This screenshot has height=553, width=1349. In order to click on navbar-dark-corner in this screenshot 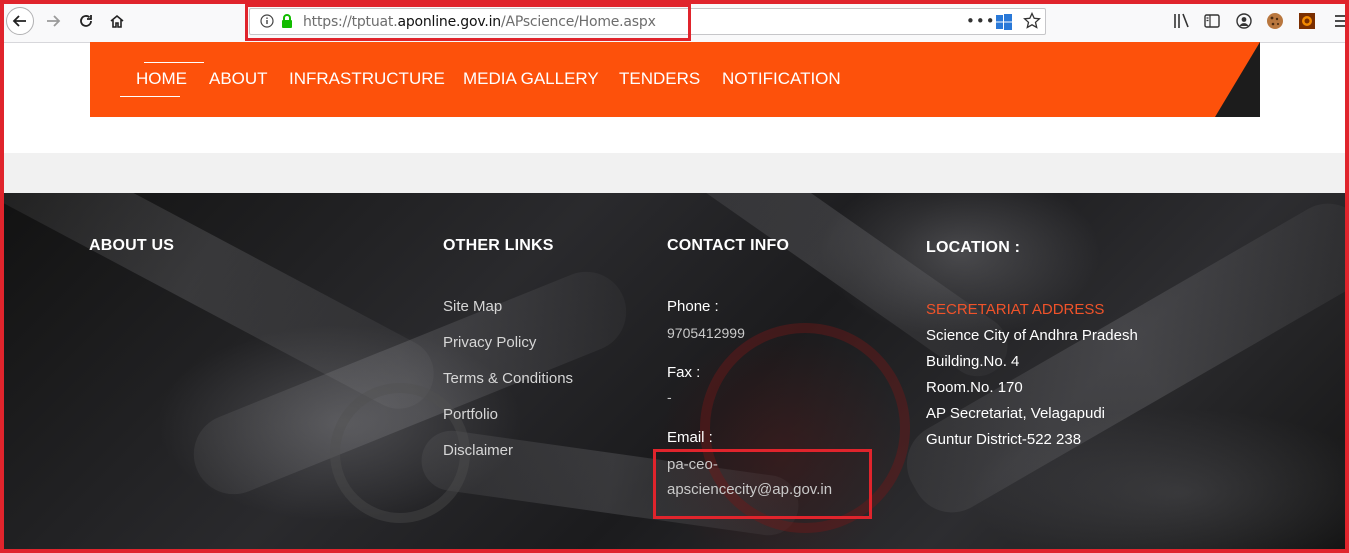, I will do `click(1237, 79)`.